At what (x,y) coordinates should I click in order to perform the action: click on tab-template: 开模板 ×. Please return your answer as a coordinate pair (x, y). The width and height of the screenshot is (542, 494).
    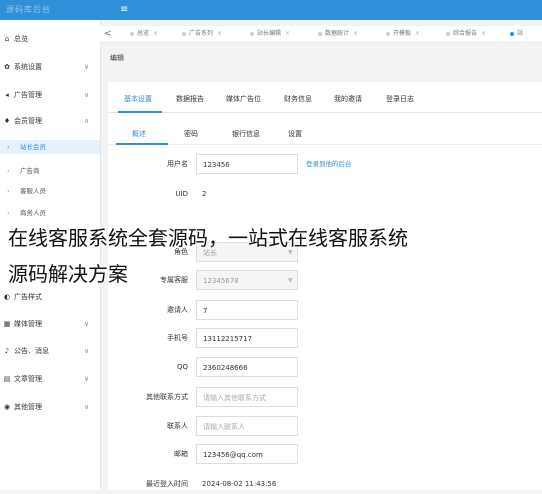
    Looking at the image, I should click on (403, 34).